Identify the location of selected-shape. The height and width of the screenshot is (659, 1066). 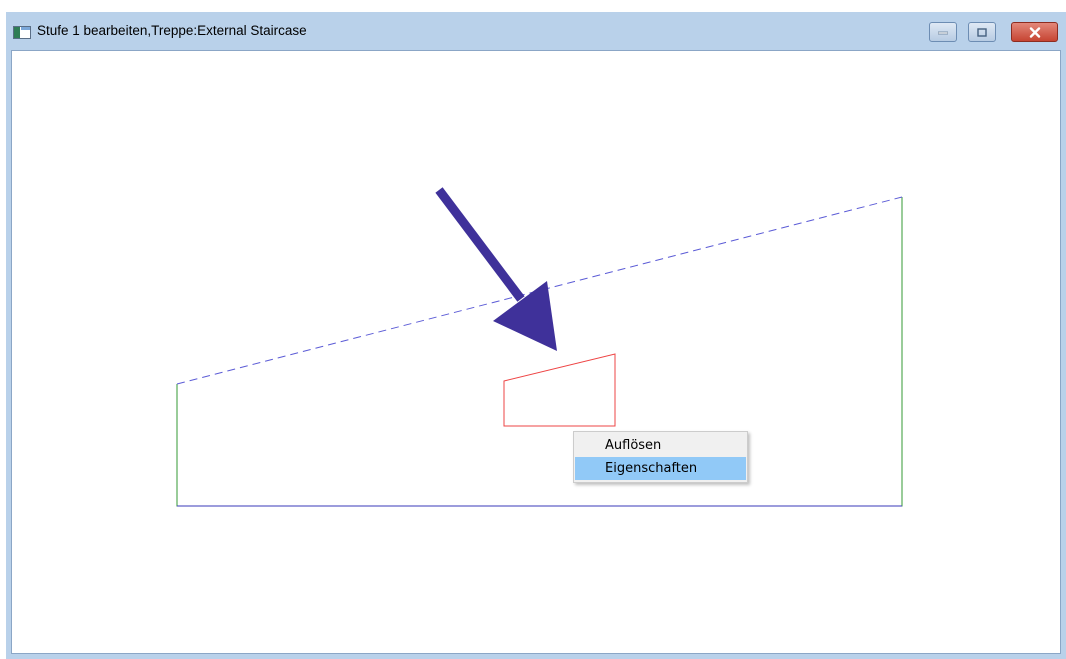
(559, 390).